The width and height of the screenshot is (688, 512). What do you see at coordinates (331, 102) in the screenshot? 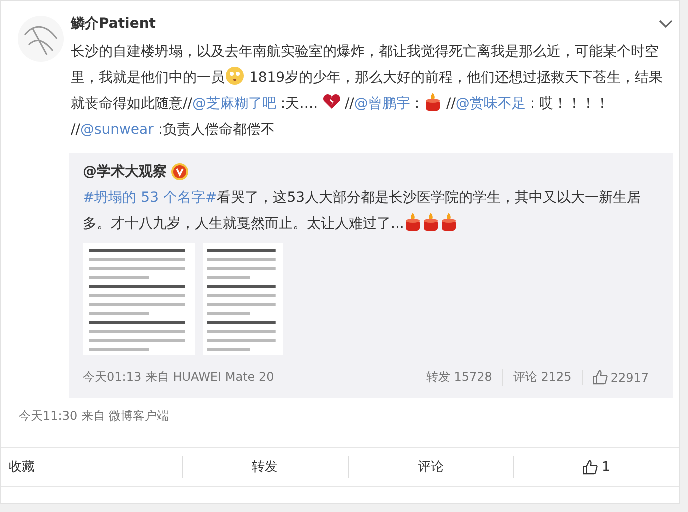
I see `broken-heart-icon` at bounding box center [331, 102].